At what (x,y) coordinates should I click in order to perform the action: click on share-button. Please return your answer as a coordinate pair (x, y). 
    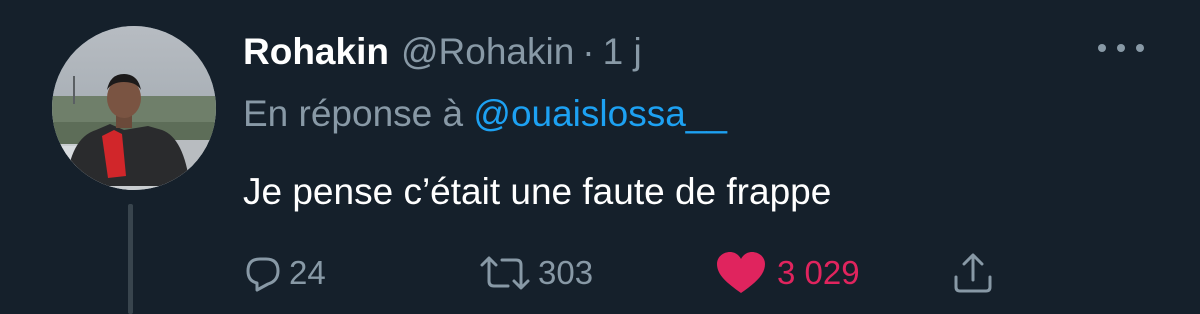
    Looking at the image, I should click on (973, 273).